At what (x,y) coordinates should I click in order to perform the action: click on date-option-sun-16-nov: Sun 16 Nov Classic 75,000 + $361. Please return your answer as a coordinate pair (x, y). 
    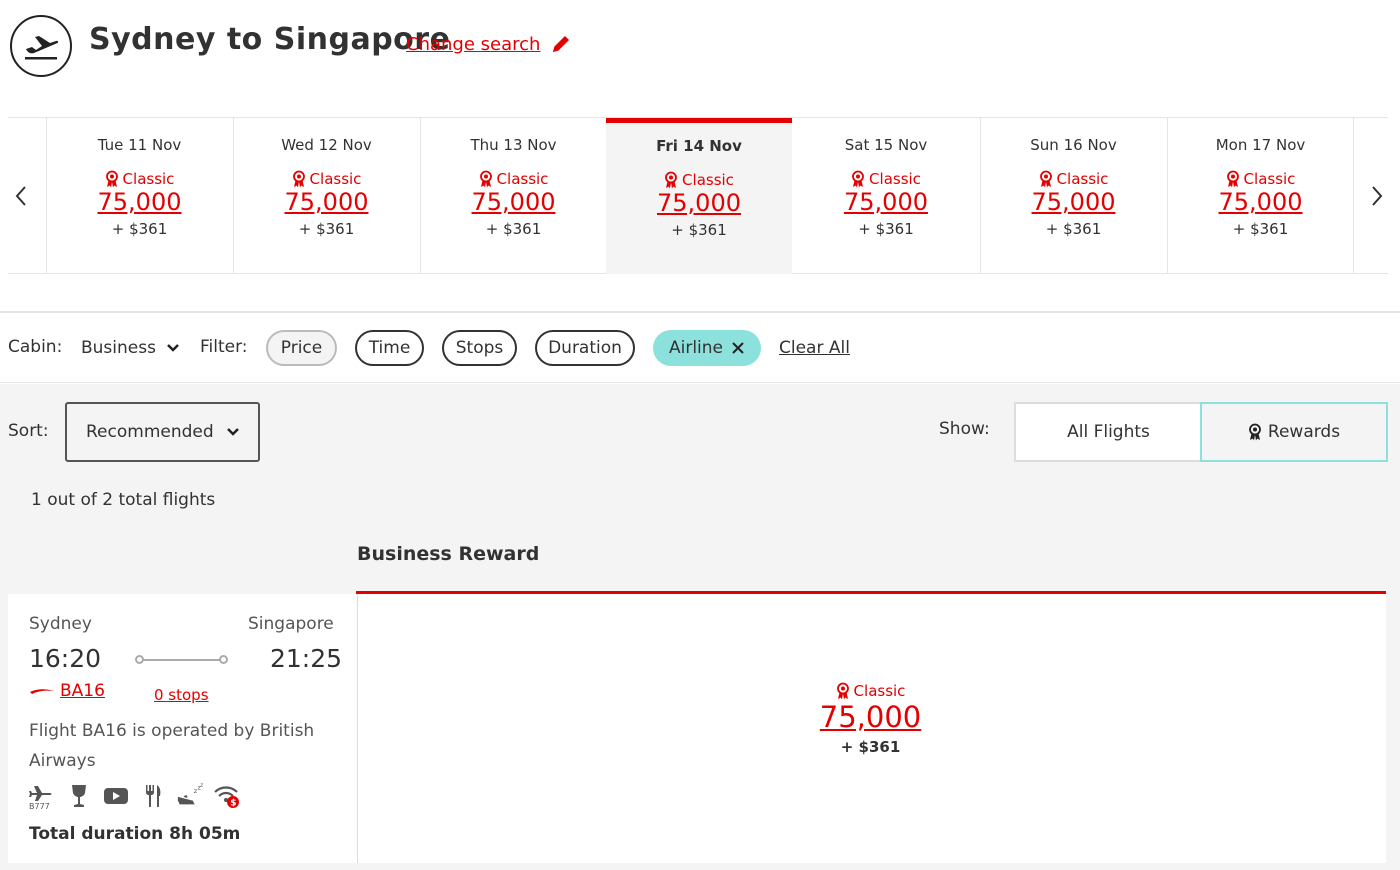
    Looking at the image, I should click on (1073, 196).